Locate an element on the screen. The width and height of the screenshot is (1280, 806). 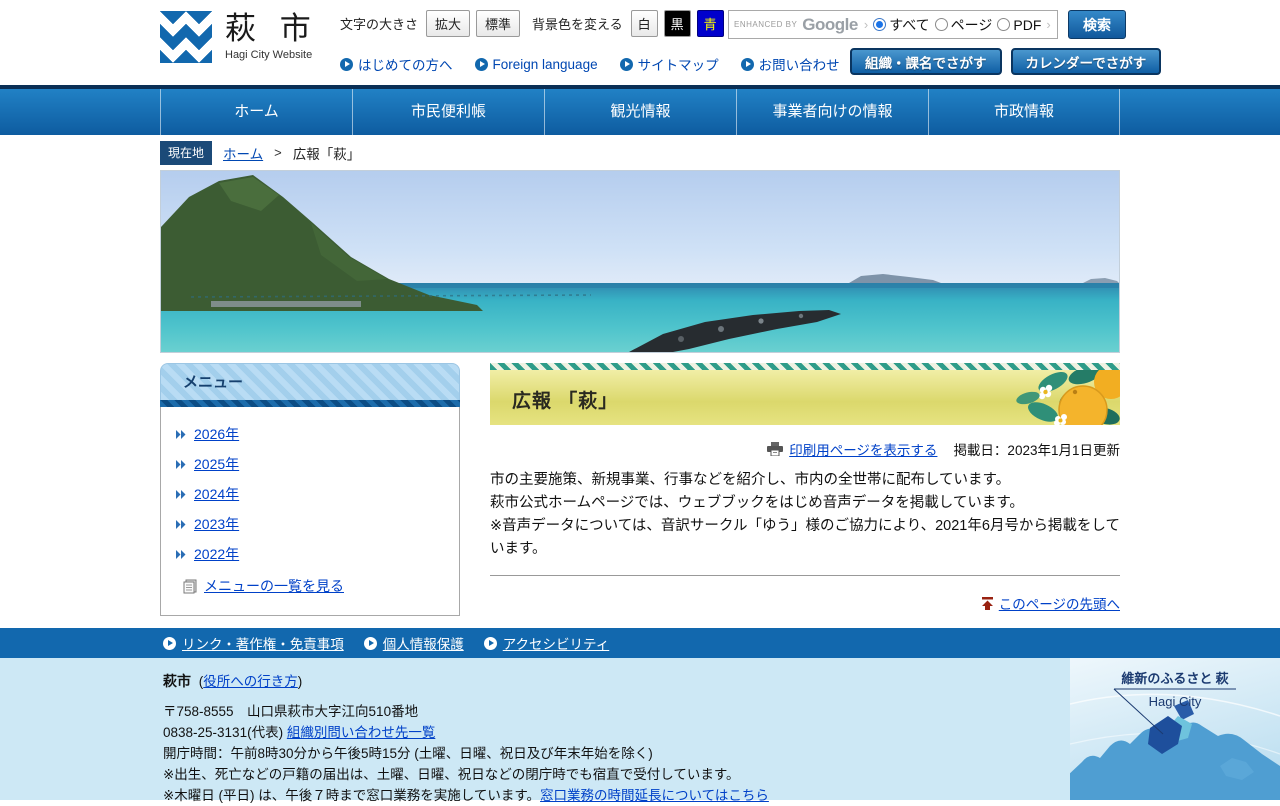
search-scope-pdf-radio: PDF is located at coordinates (1019, 25).